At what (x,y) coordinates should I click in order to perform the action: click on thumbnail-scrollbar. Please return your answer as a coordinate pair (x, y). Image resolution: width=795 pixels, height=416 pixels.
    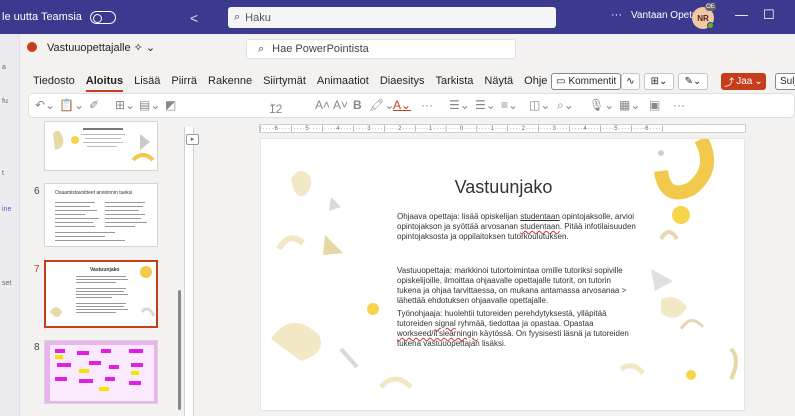
    Looking at the image, I should click on (179, 350).